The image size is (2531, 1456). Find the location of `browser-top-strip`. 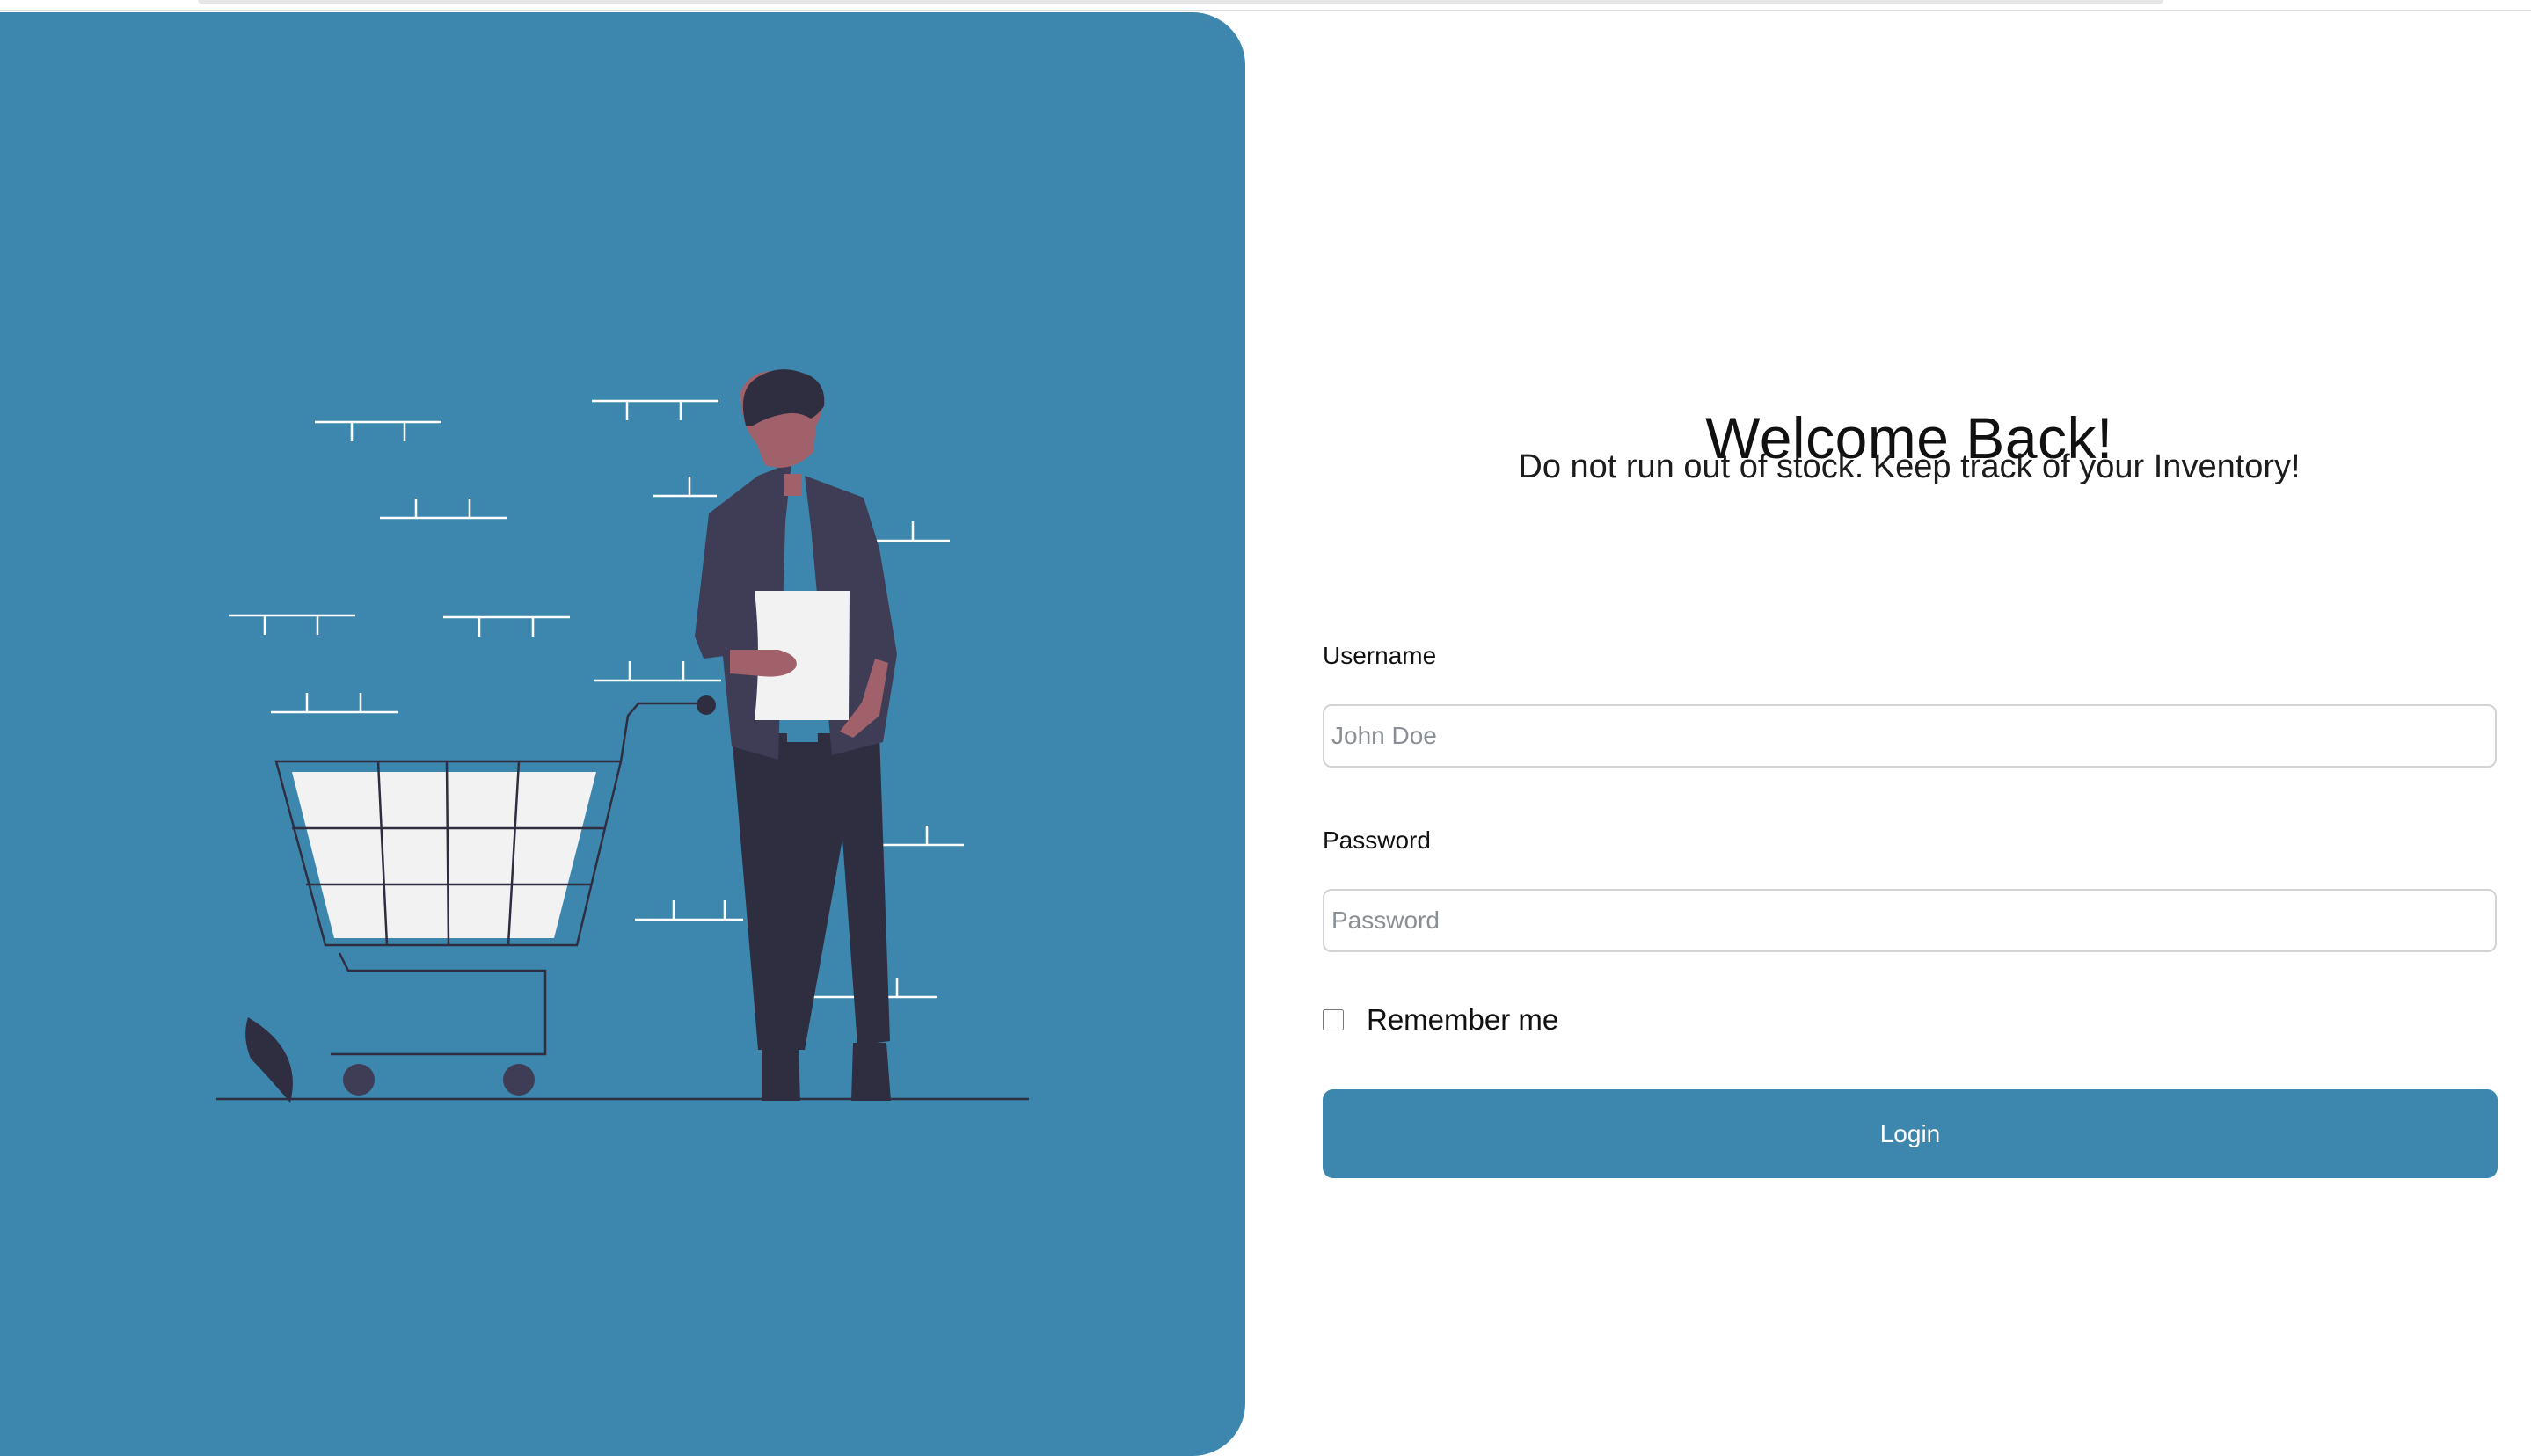

browser-top-strip is located at coordinates (1265, 5).